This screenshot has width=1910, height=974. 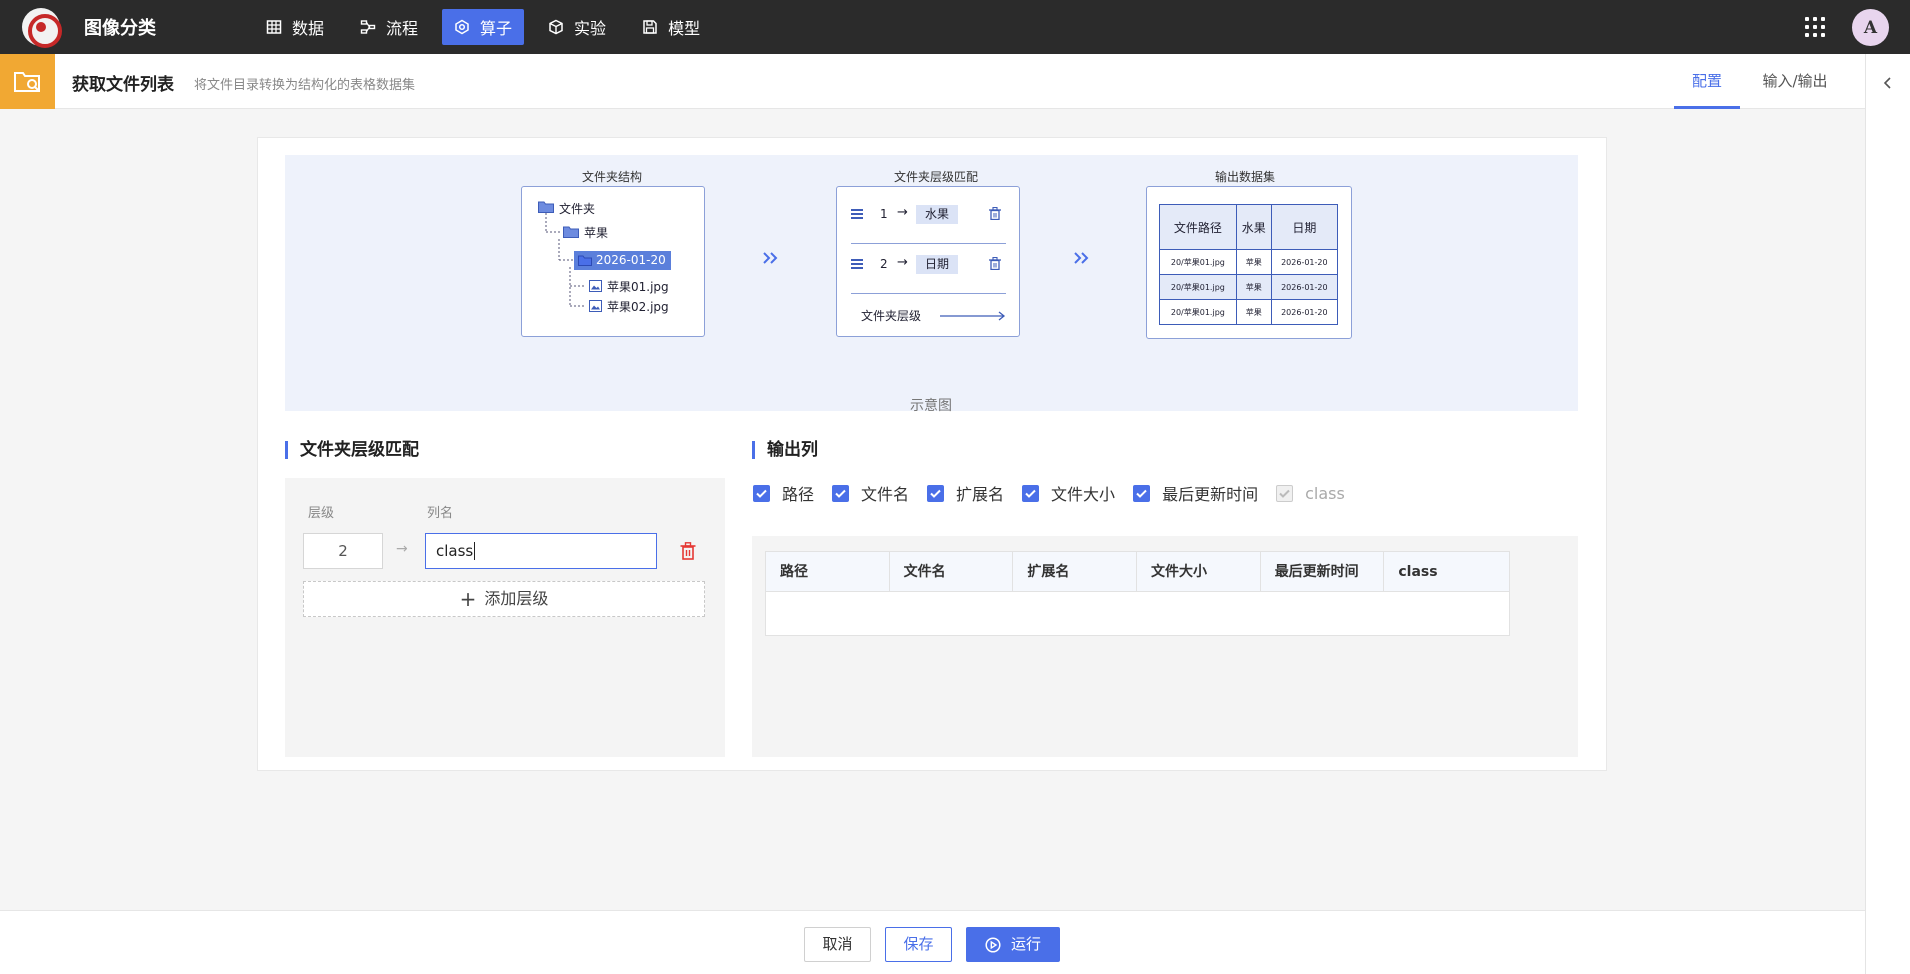 What do you see at coordinates (688, 551) in the screenshot?
I see `delete-trash-icon` at bounding box center [688, 551].